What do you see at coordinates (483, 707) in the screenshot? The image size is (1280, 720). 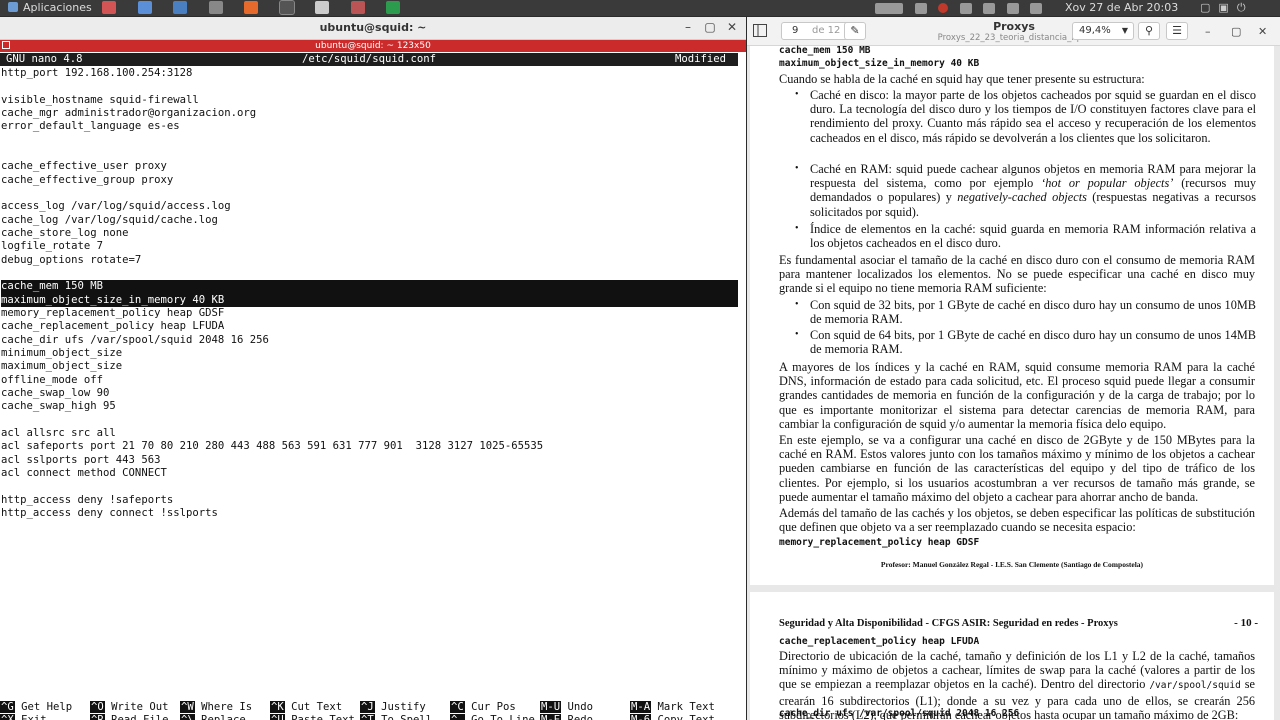 I see `nano-shortcut: ^C Cur Pos` at bounding box center [483, 707].